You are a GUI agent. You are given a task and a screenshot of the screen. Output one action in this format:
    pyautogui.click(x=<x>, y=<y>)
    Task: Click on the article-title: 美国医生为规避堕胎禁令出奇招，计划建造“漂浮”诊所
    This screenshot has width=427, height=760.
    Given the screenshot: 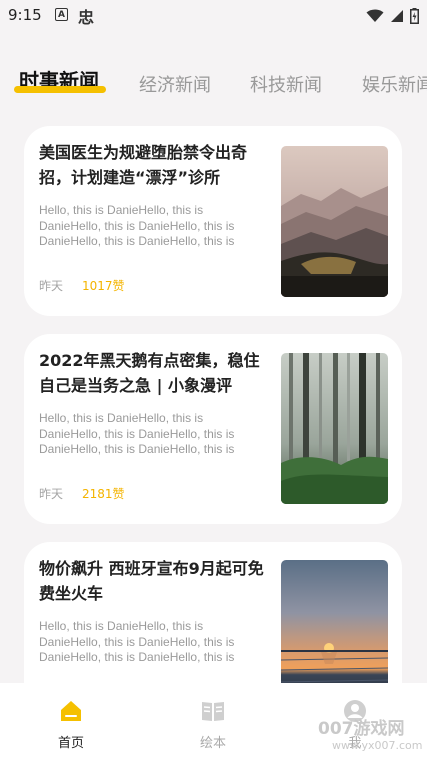 What is the action you would take?
    pyautogui.click(x=143, y=165)
    